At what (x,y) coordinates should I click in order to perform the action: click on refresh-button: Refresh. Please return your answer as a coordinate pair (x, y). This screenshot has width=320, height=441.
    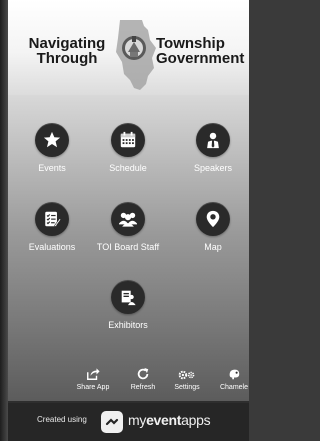
    Looking at the image, I should click on (143, 378).